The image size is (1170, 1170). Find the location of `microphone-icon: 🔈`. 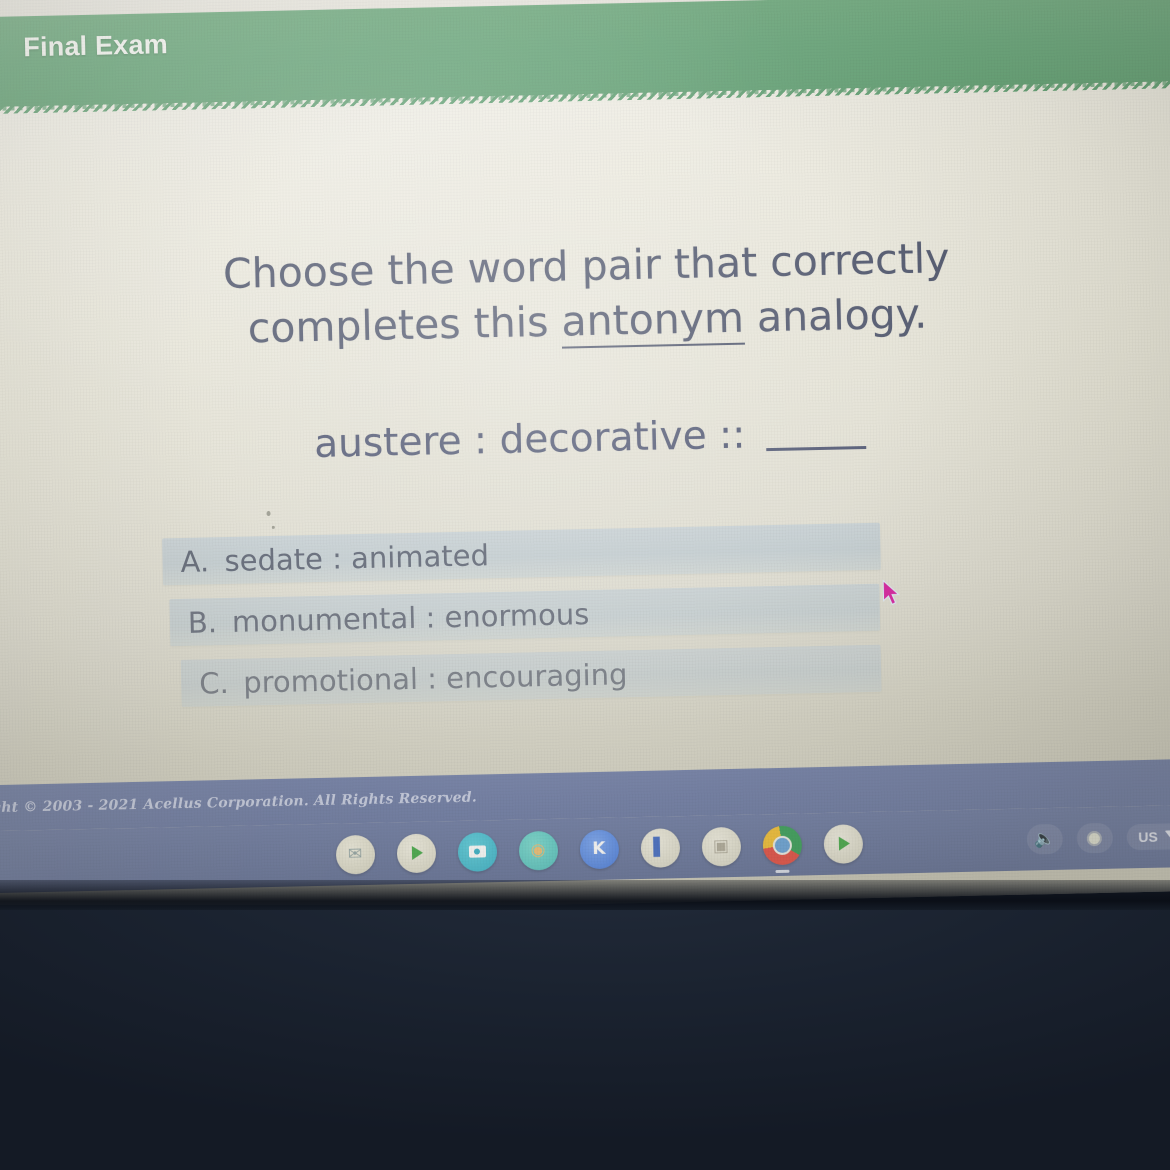

microphone-icon: 🔈 is located at coordinates (1044, 838).